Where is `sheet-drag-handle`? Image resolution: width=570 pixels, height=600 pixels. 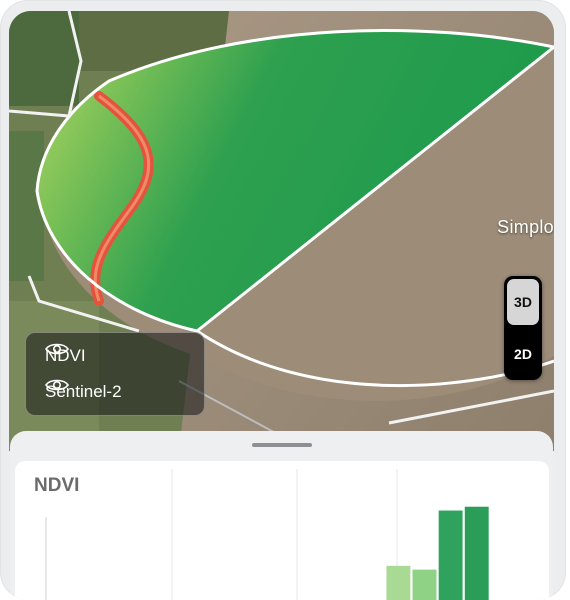
sheet-drag-handle is located at coordinates (282, 445).